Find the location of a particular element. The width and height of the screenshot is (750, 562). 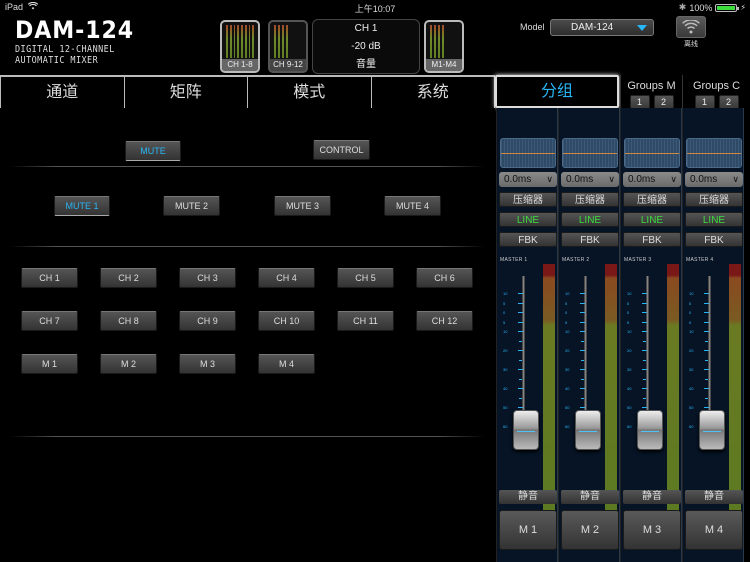

tab-system: 系统 is located at coordinates (433, 92).